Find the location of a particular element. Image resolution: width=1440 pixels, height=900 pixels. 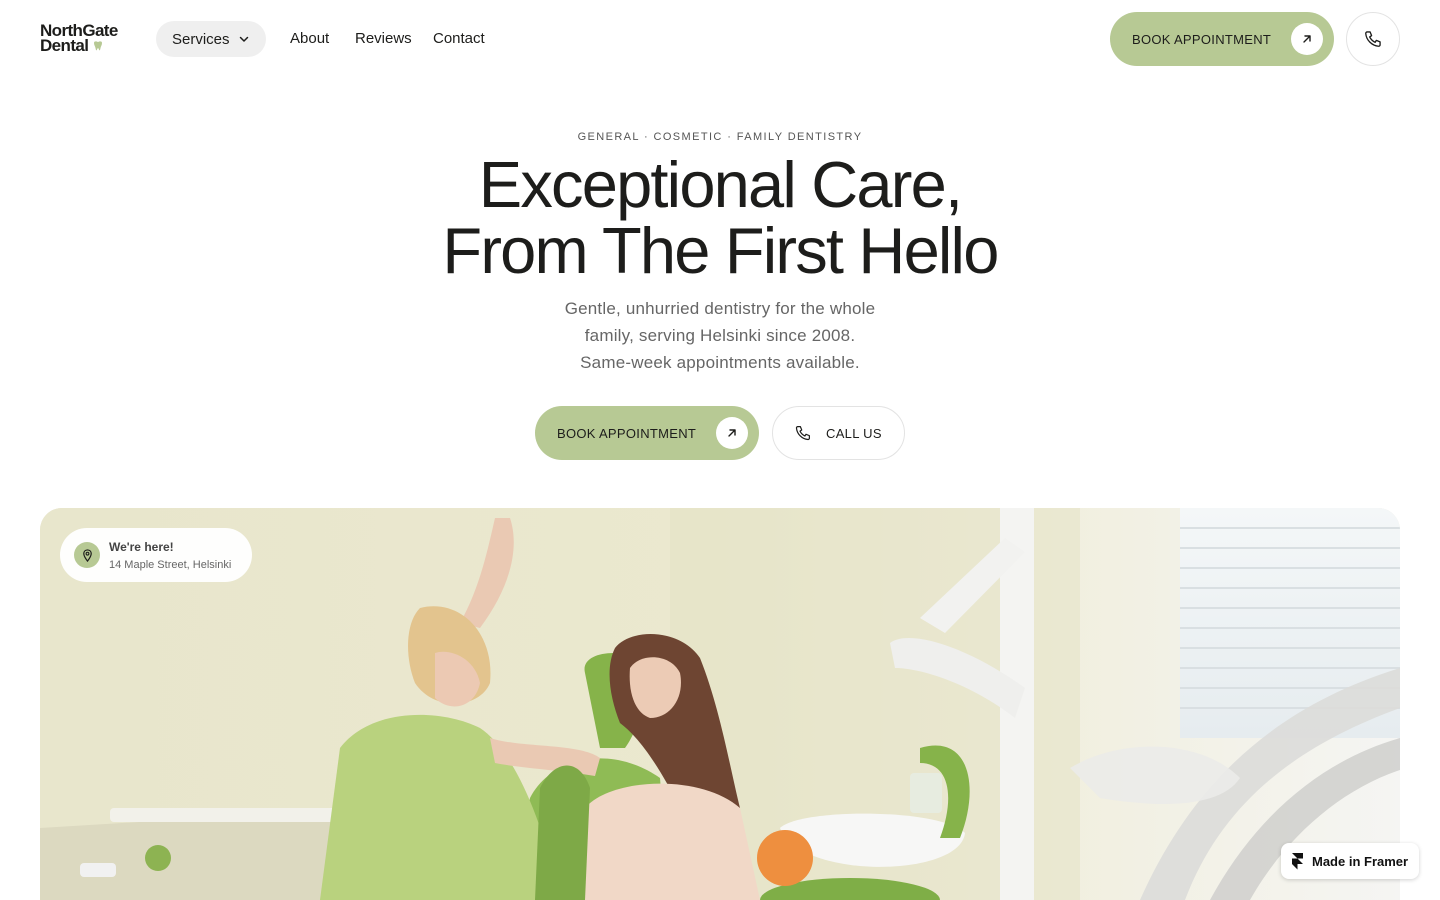

hero-subtitle-line2: family, serving Helsinki since 2008. is located at coordinates (720, 335).